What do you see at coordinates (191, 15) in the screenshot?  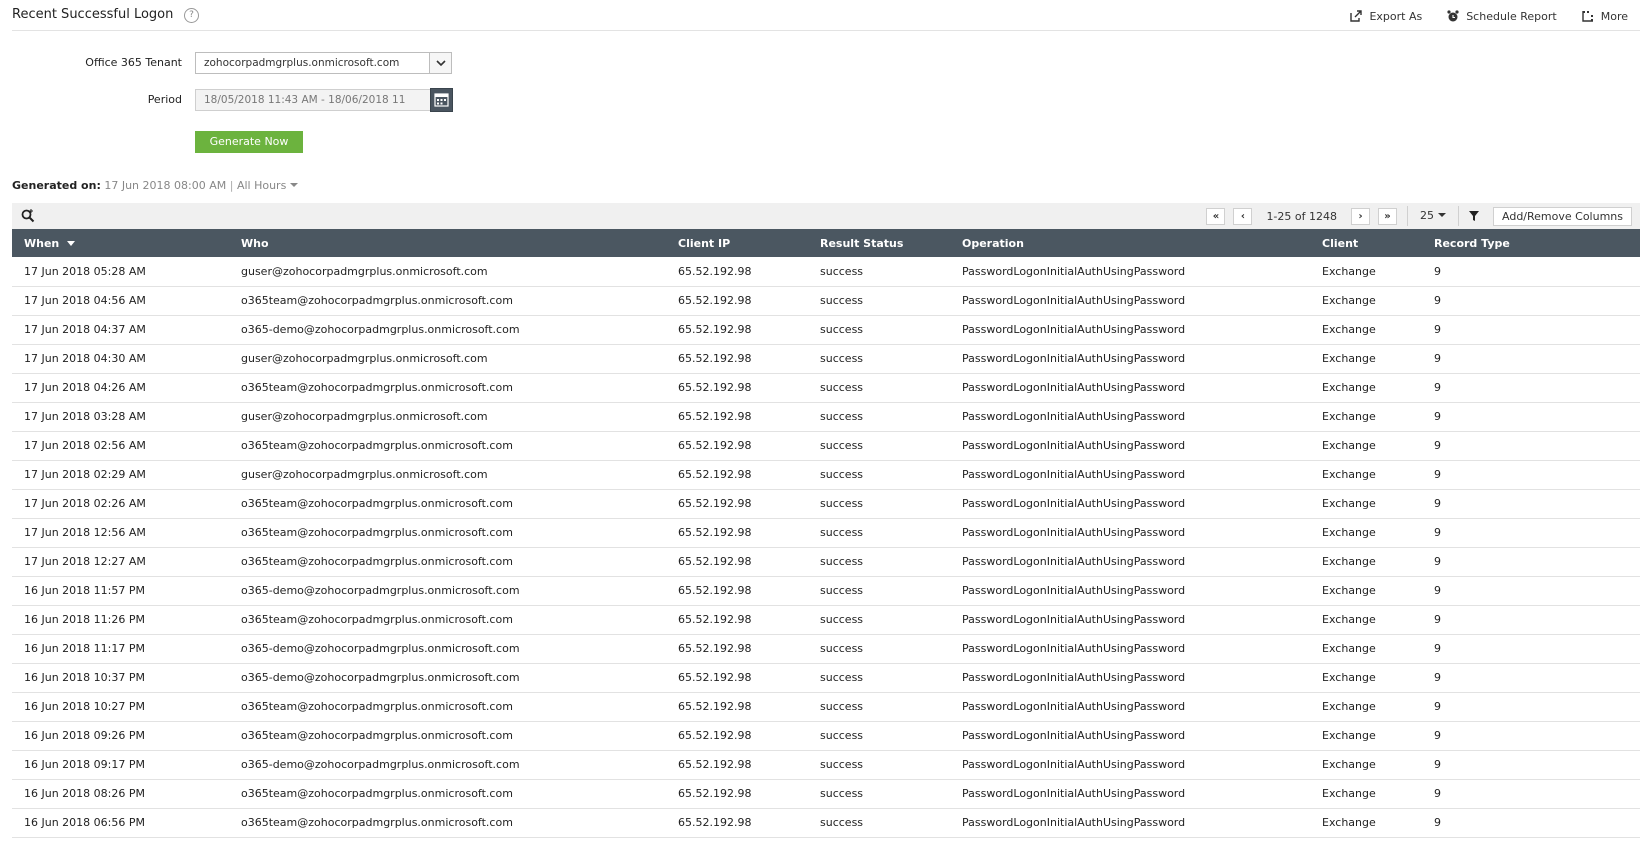 I see `help-icon: ?` at bounding box center [191, 15].